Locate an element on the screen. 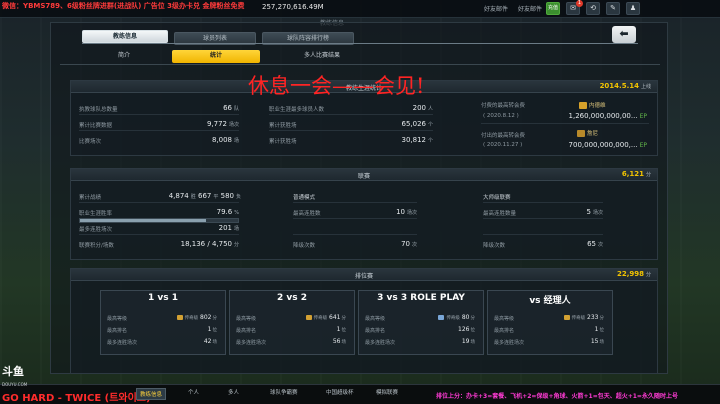 Image resolution: width=720 pixels, height=404 pixels. top-icons: 充值 ✉ 1 ⟲ ✎ ♟ is located at coordinates (593, 7).